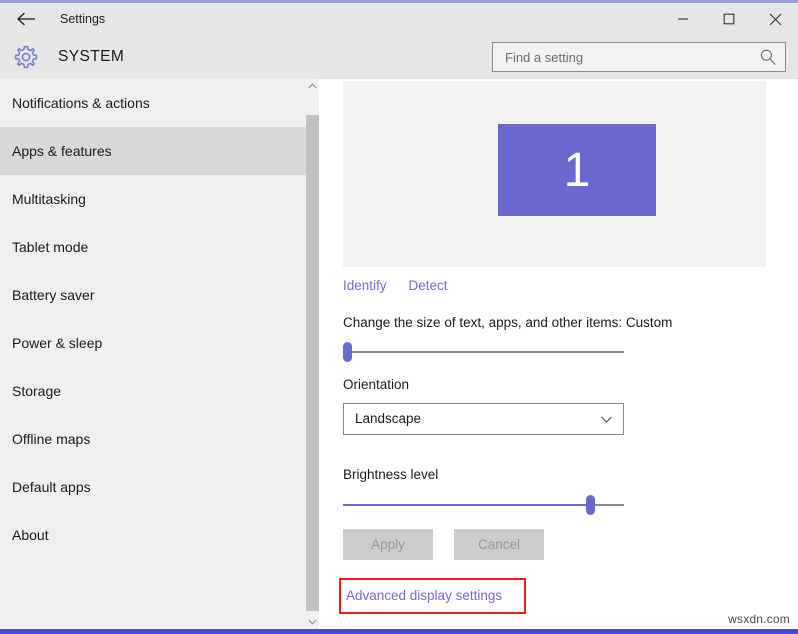 This screenshot has height=634, width=798. I want to click on detect-link: Detect, so click(428, 285).